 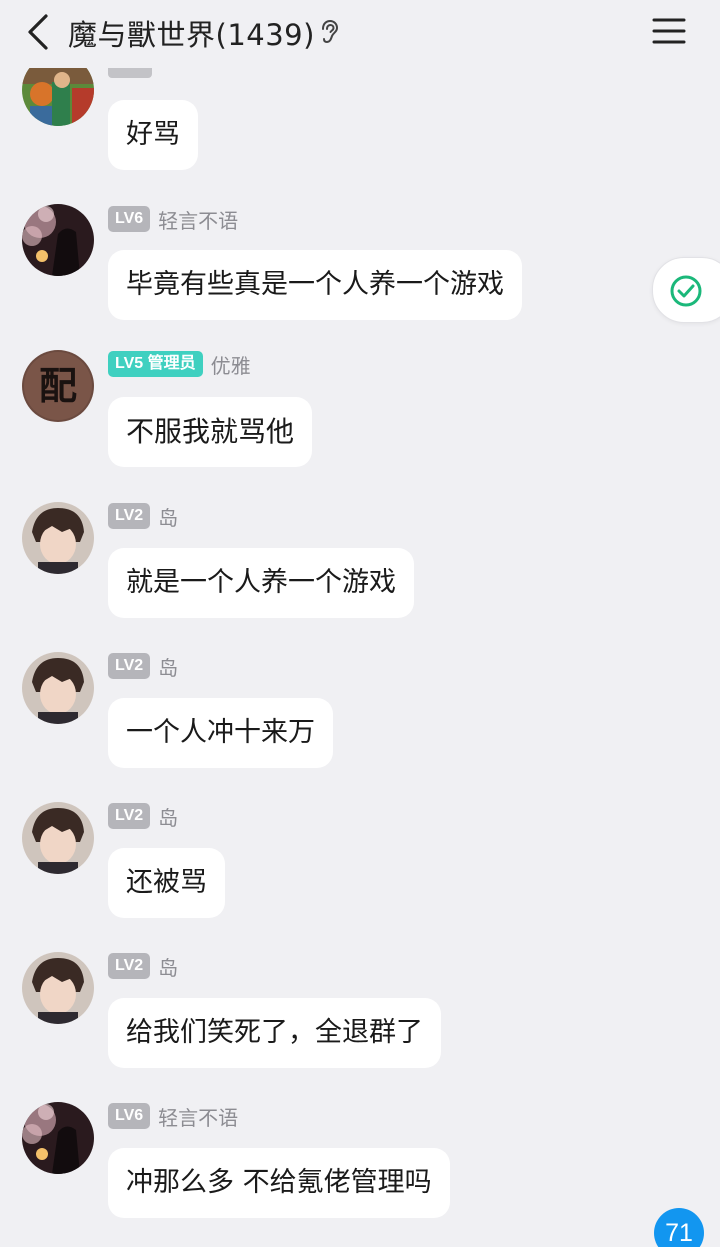 I want to click on back-button, so click(x=40, y=32).